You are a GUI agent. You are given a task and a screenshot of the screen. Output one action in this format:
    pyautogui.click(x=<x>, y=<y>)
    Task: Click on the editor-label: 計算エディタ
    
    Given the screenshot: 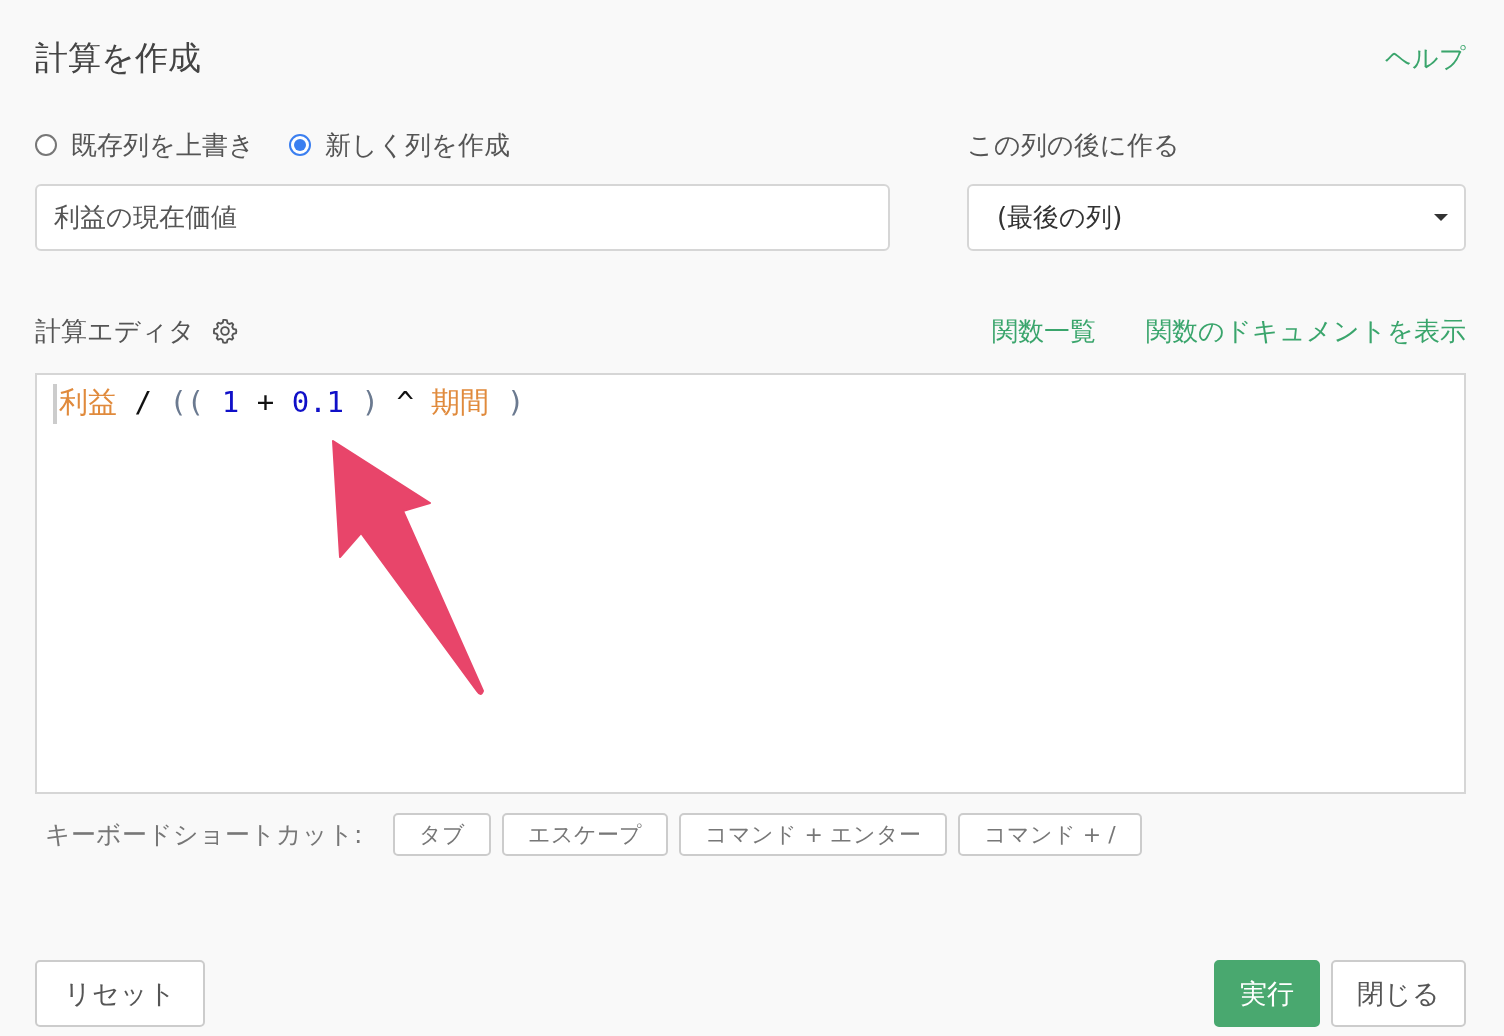 What is the action you would take?
    pyautogui.click(x=115, y=331)
    